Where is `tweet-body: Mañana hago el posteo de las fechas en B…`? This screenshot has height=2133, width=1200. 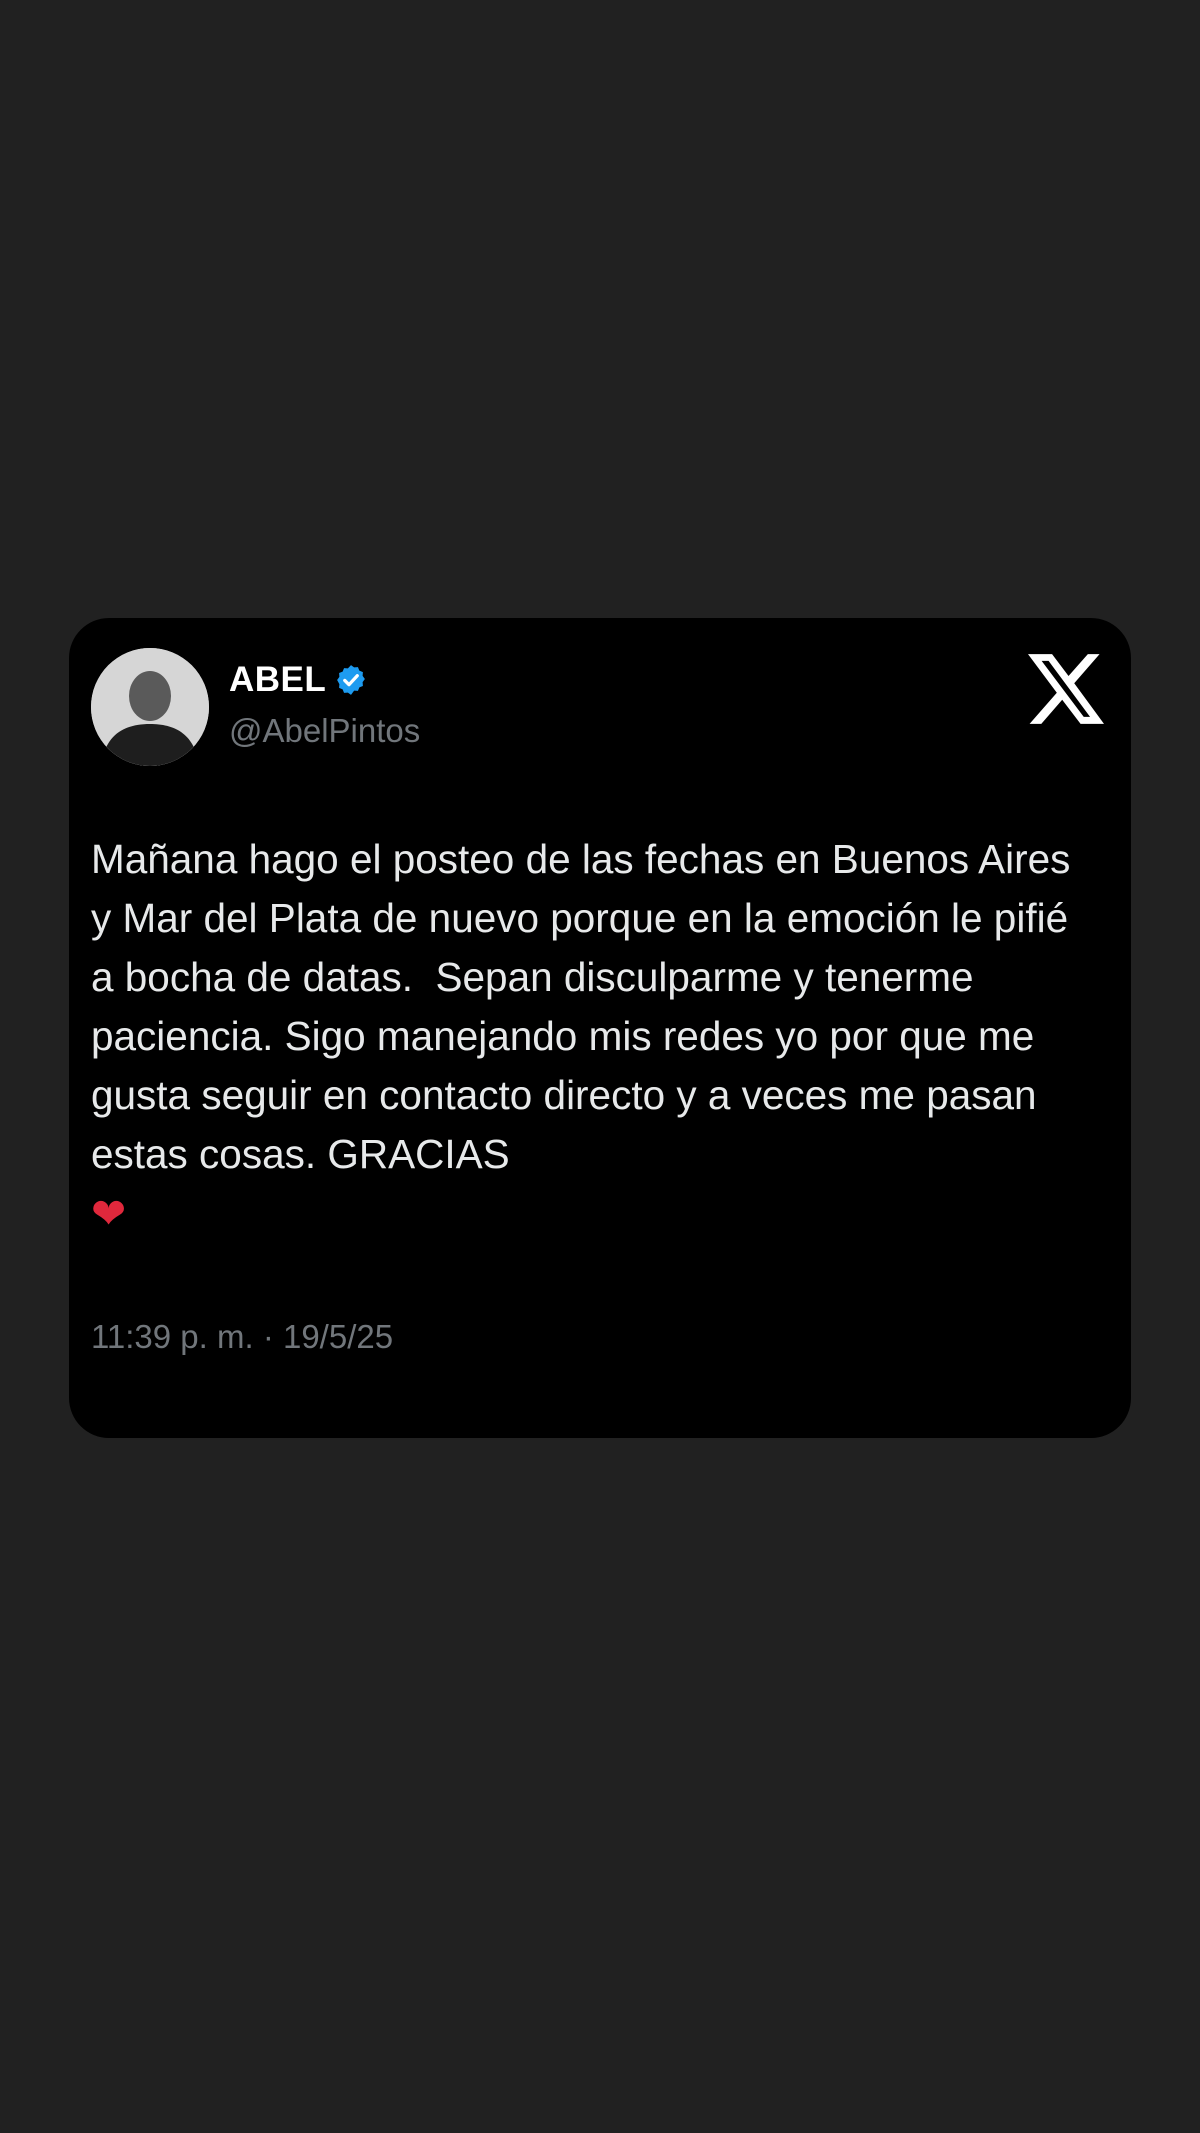 tweet-body: Mañana hago el posteo de las fechas en B… is located at coordinates (586, 1006).